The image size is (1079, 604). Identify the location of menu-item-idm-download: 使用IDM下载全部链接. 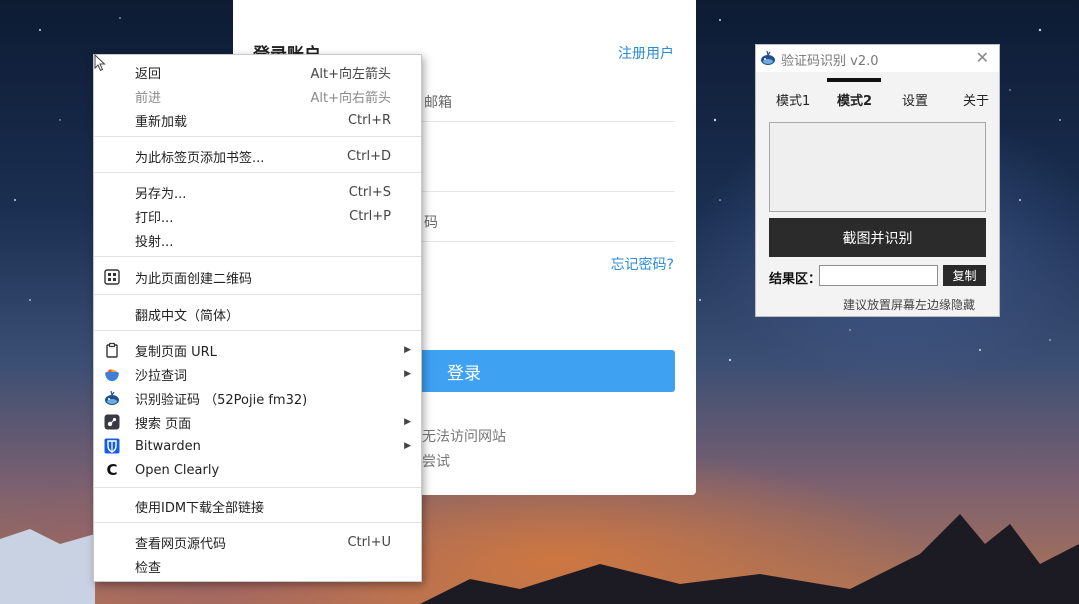
(257, 506).